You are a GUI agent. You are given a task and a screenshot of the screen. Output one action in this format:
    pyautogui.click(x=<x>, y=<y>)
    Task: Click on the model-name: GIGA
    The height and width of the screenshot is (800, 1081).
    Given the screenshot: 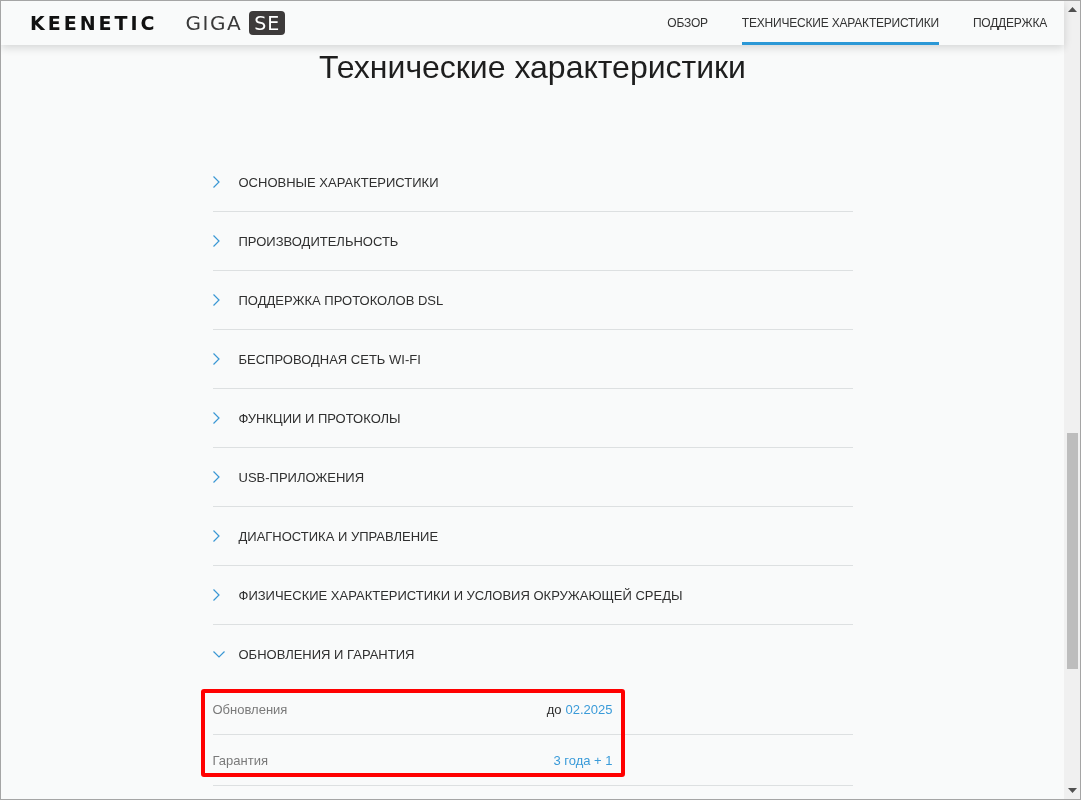 What is the action you would take?
    pyautogui.click(x=214, y=23)
    